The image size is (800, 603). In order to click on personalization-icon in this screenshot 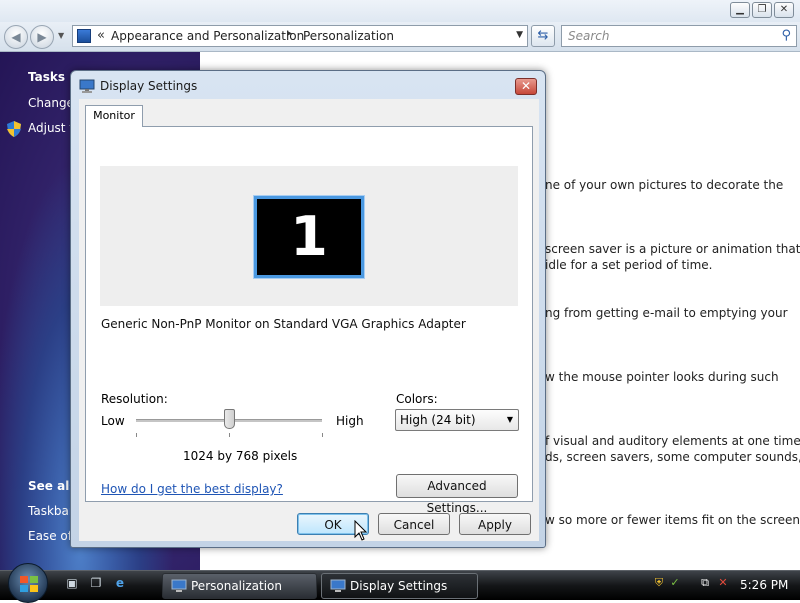, I will do `click(179, 585)`.